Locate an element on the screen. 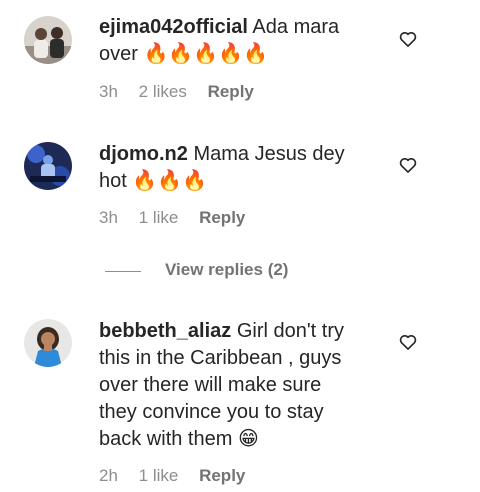  comment-likes: 2 likes is located at coordinates (163, 91).